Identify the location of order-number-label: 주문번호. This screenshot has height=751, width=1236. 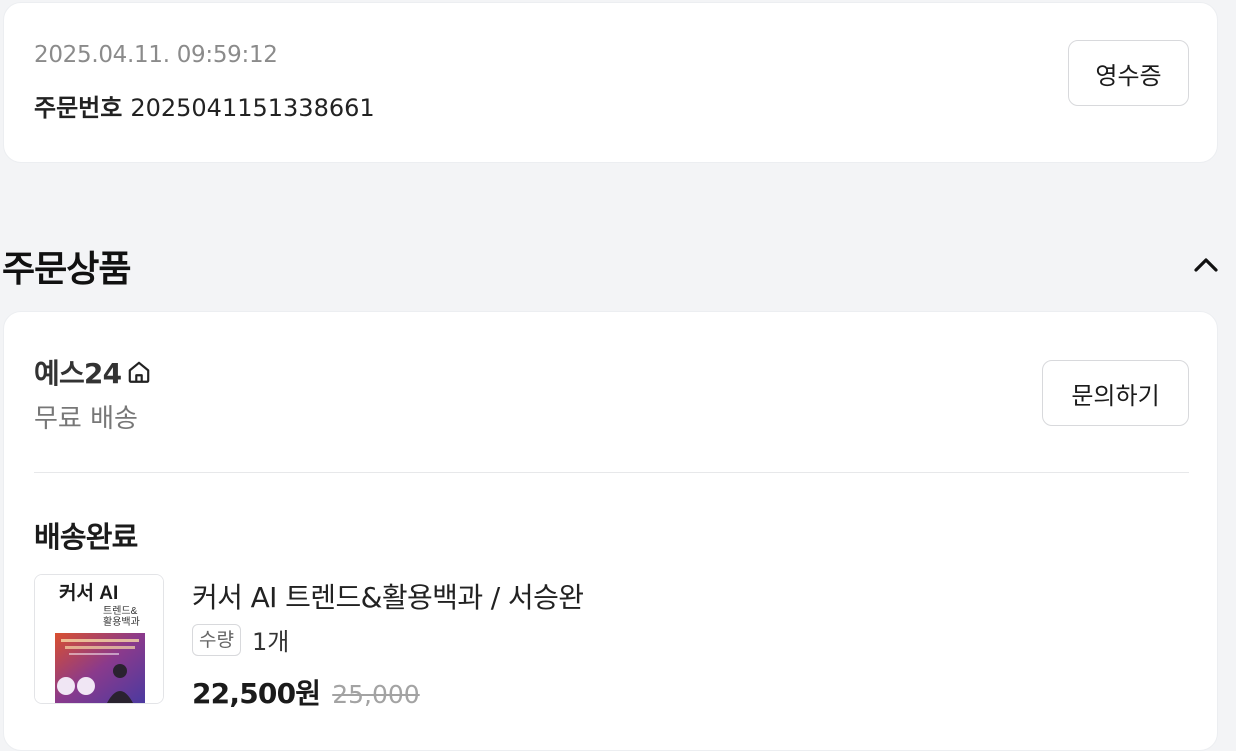
(78, 108).